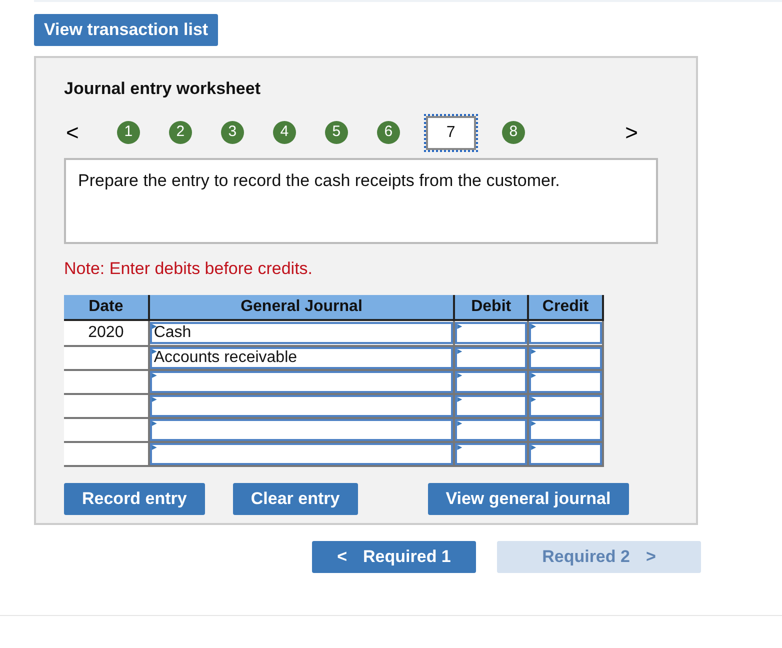 The width and height of the screenshot is (782, 648). I want to click on step-button: 4, so click(284, 132).